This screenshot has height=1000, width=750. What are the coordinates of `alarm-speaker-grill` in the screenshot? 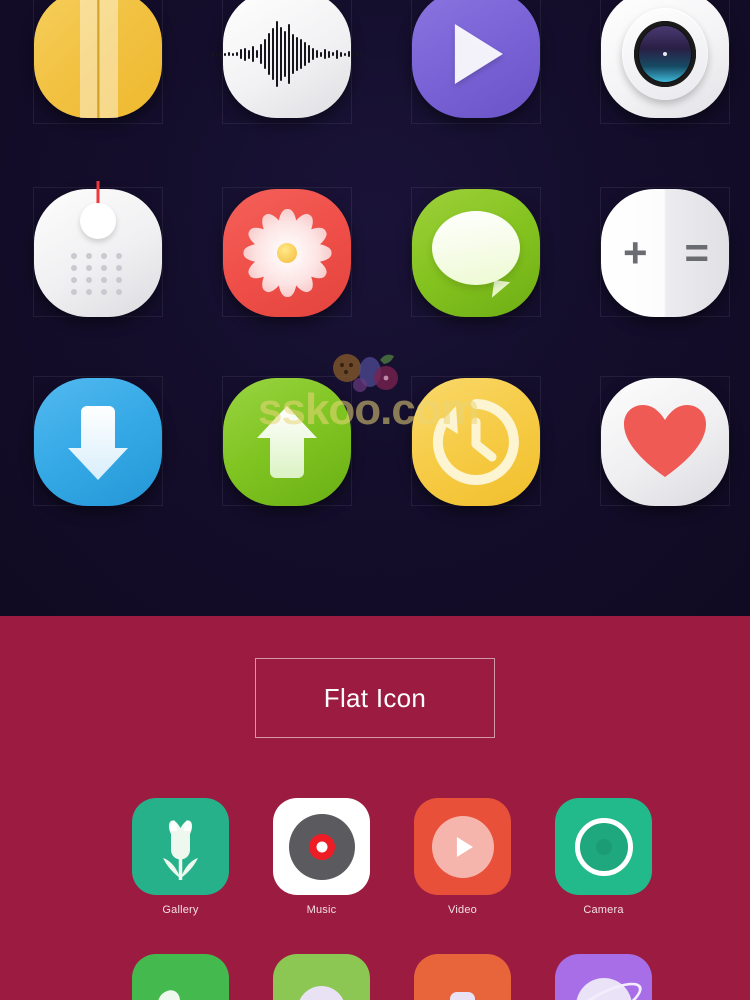 It's located at (98, 274).